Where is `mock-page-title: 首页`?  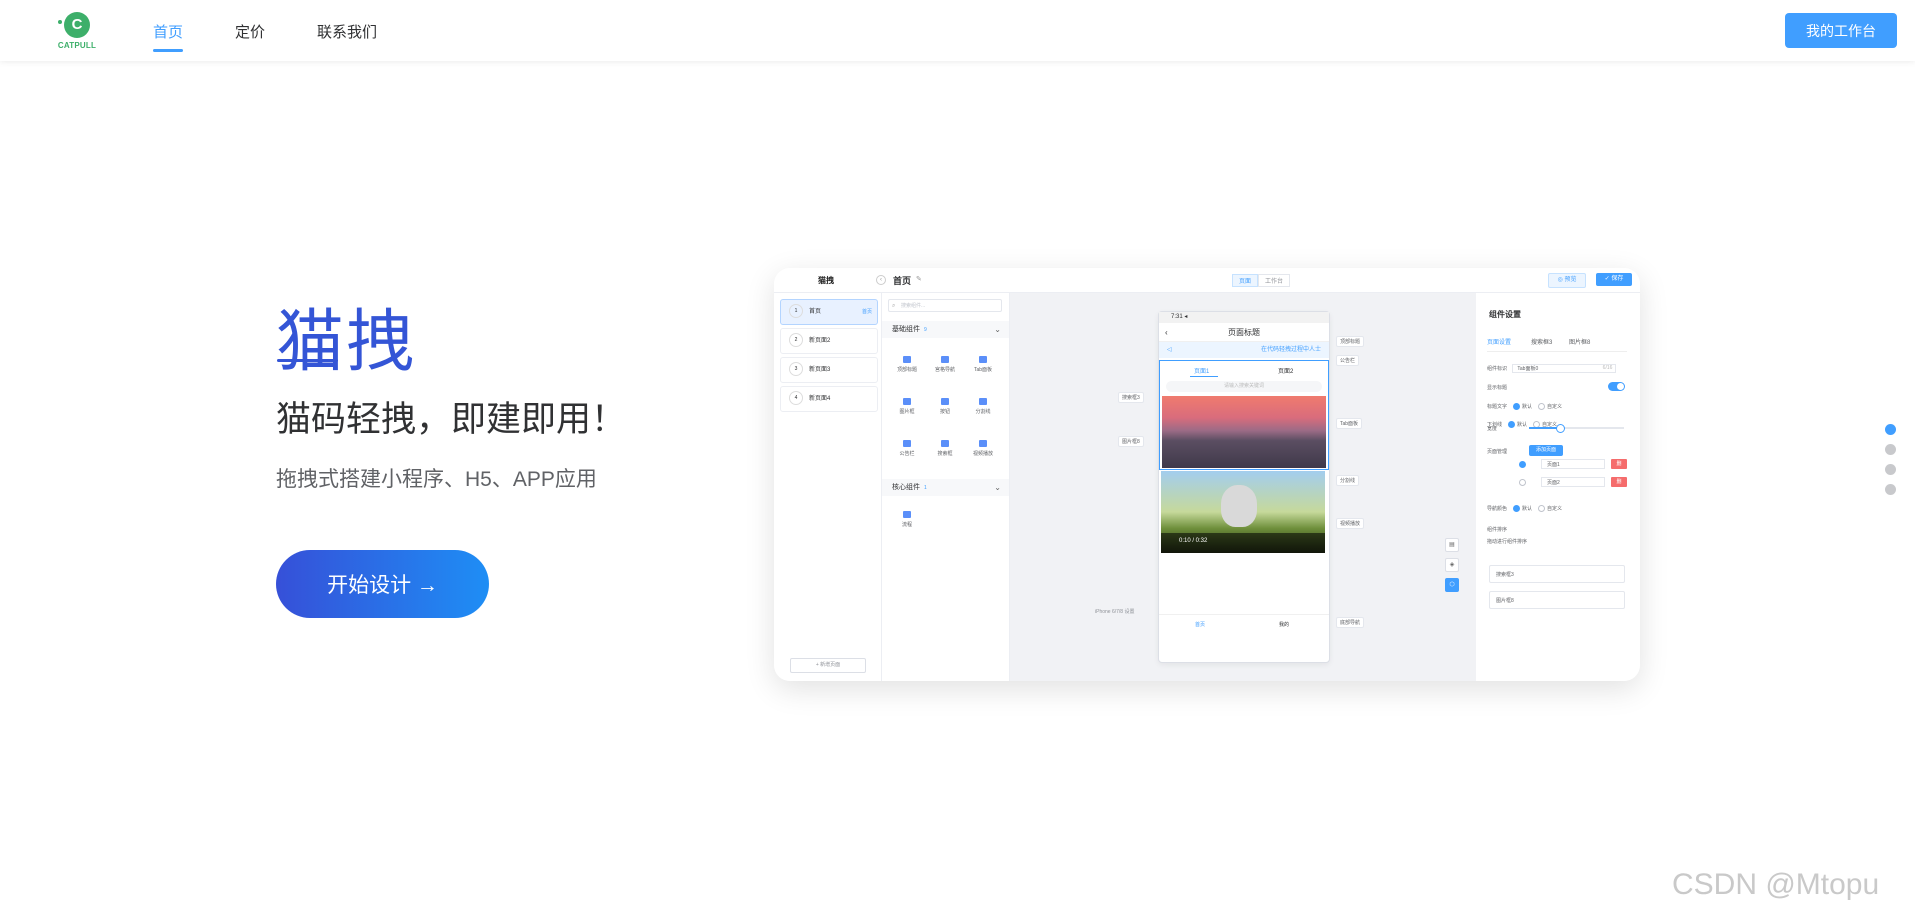
mock-page-title: 首页 is located at coordinates (902, 281).